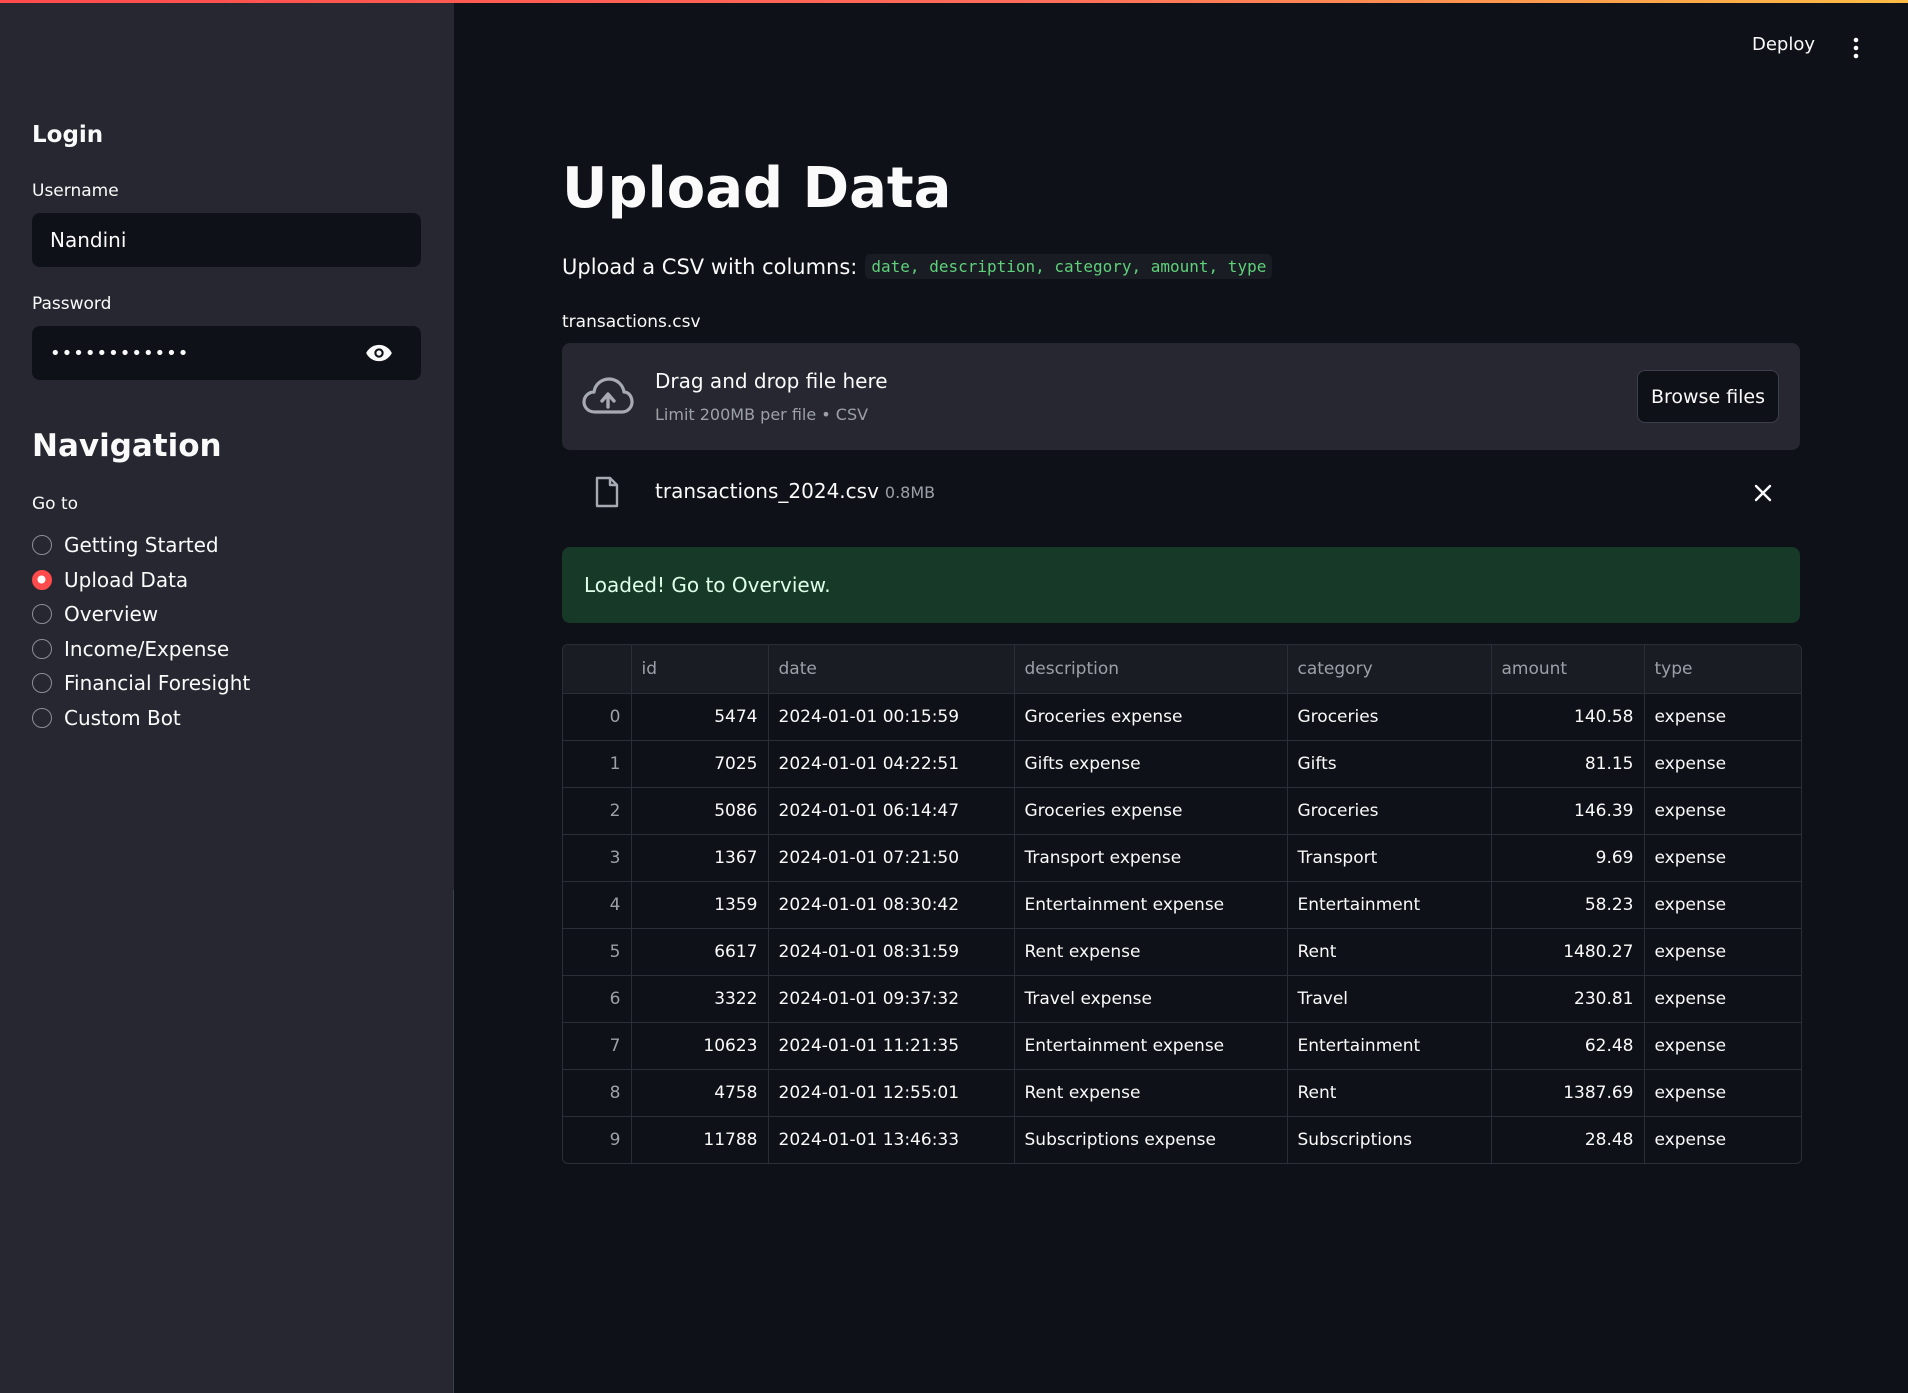 Image resolution: width=1908 pixels, height=1393 pixels. What do you see at coordinates (226, 353) in the screenshot?
I see `password-input: ••••••••••••` at bounding box center [226, 353].